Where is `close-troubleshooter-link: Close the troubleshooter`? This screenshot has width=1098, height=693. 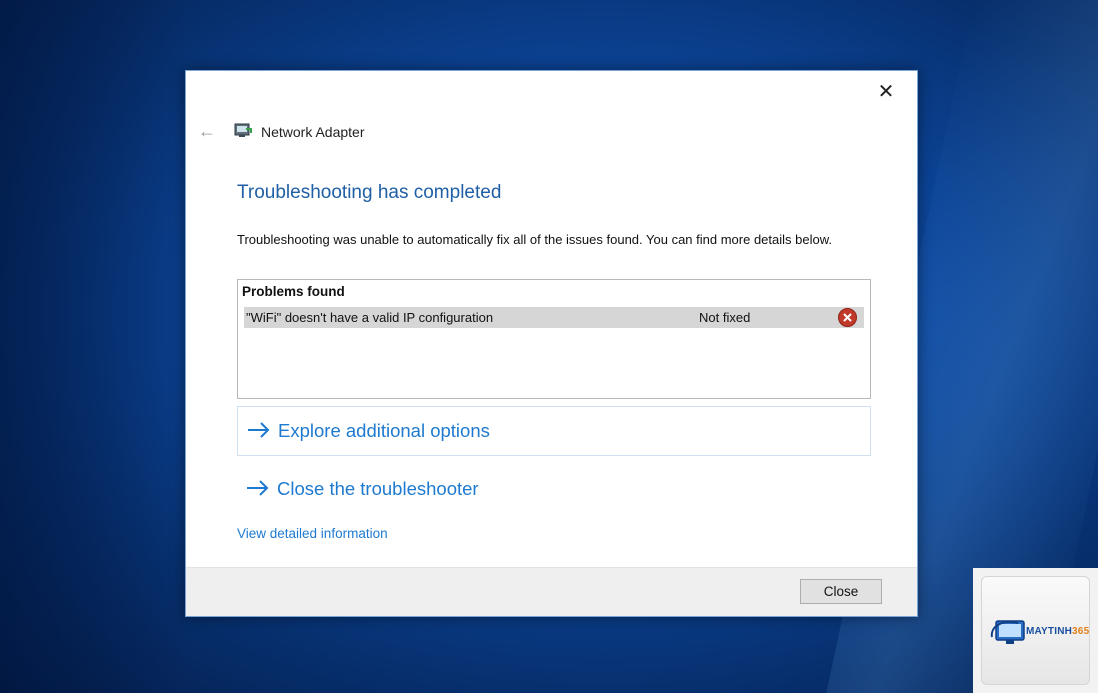 close-troubleshooter-link: Close the troubleshooter is located at coordinates (554, 490).